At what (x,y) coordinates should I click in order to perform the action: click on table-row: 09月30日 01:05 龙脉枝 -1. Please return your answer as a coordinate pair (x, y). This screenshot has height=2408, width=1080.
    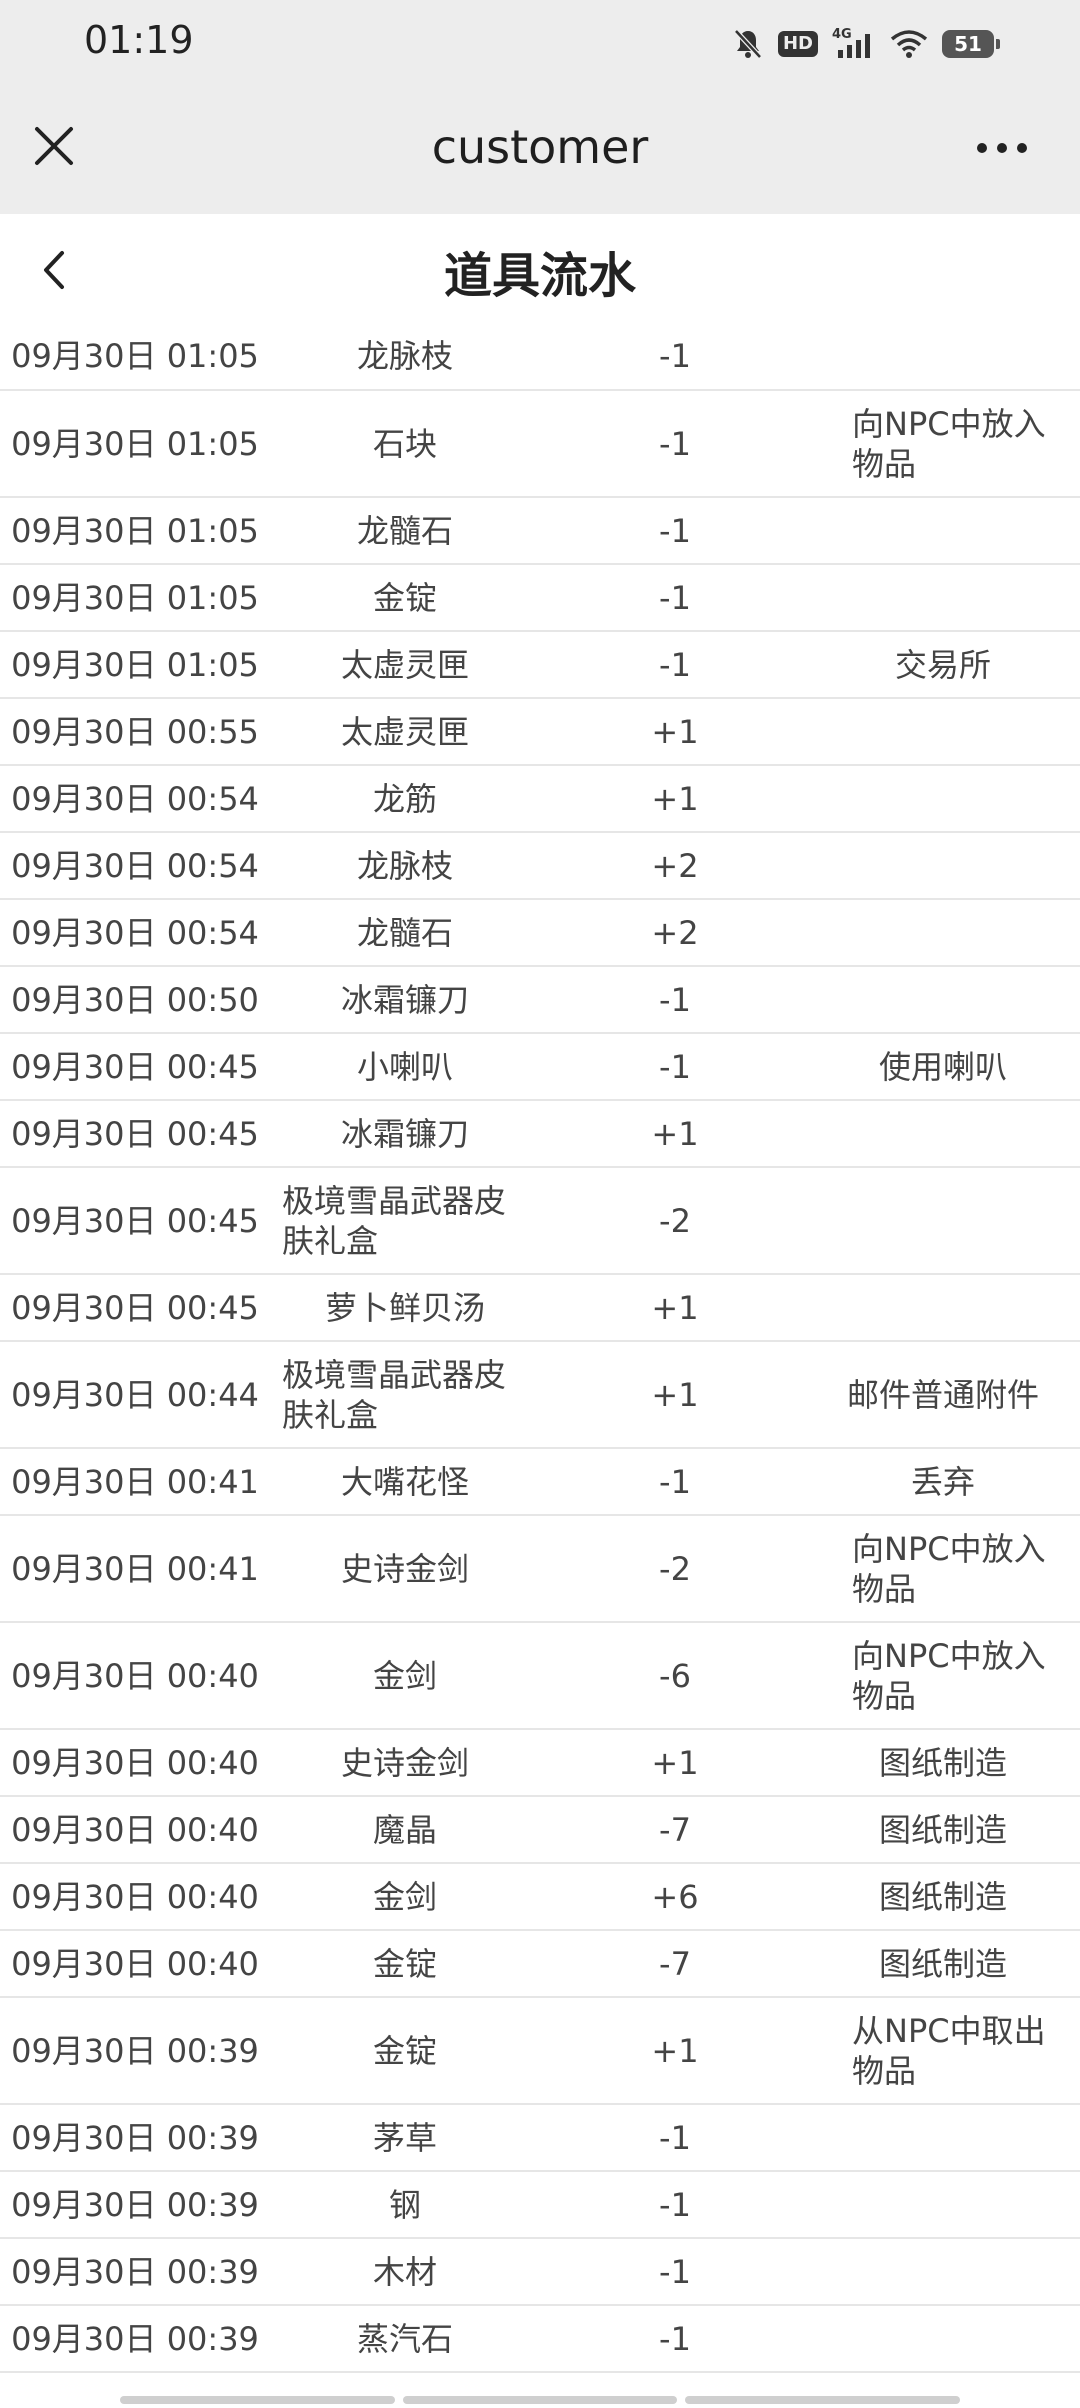
    Looking at the image, I should click on (540, 356).